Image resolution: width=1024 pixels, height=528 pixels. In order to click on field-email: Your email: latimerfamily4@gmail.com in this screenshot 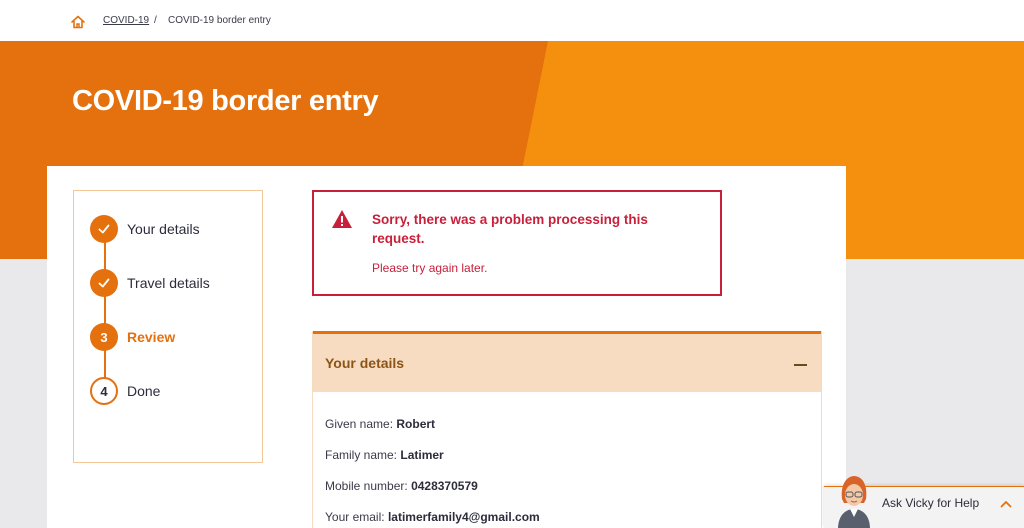, I will do `click(432, 517)`.